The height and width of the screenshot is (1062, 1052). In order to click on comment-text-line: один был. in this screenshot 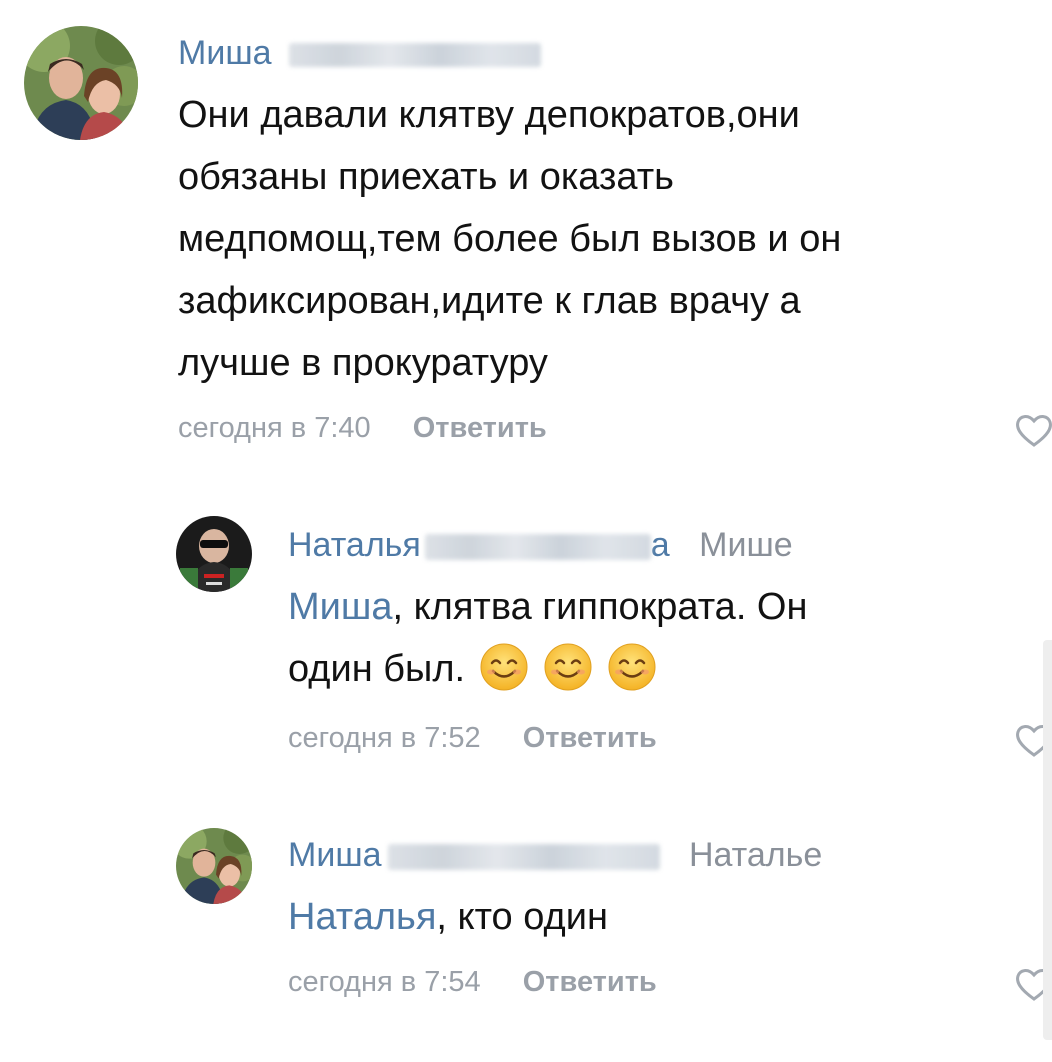, I will do `click(547, 669)`.